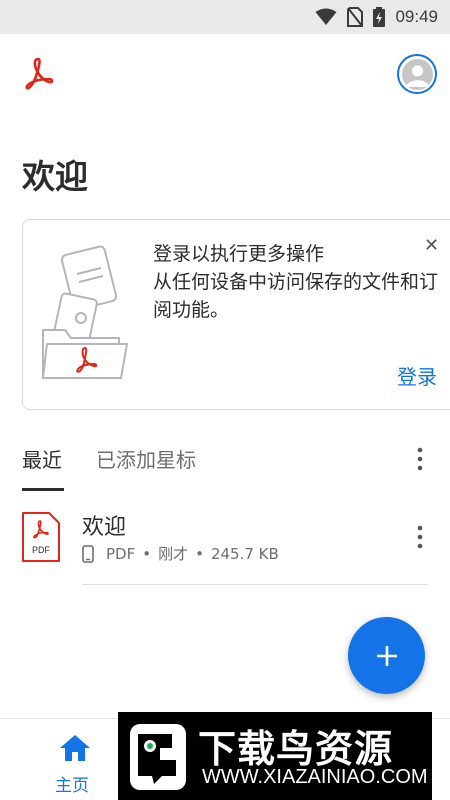 This screenshot has height=800, width=450. I want to click on wifi-icon, so click(326, 16).